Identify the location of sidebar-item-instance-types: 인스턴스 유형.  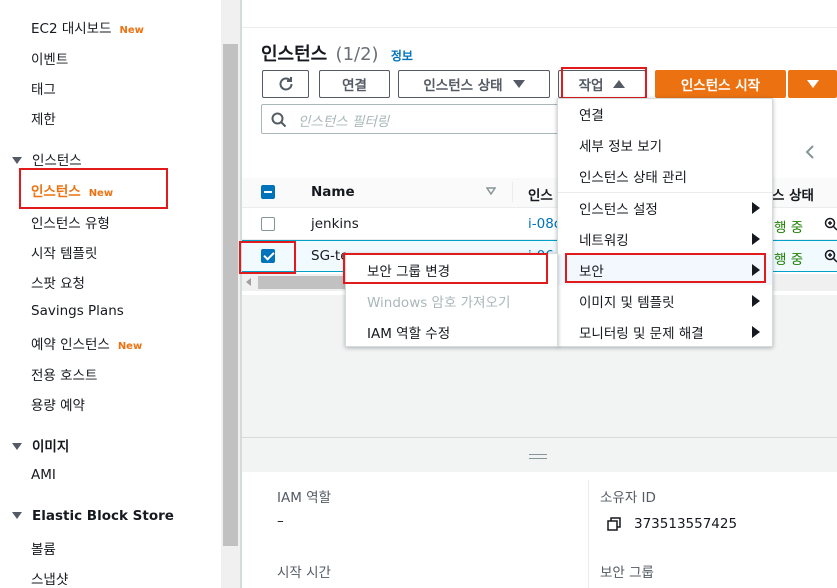
(70, 222).